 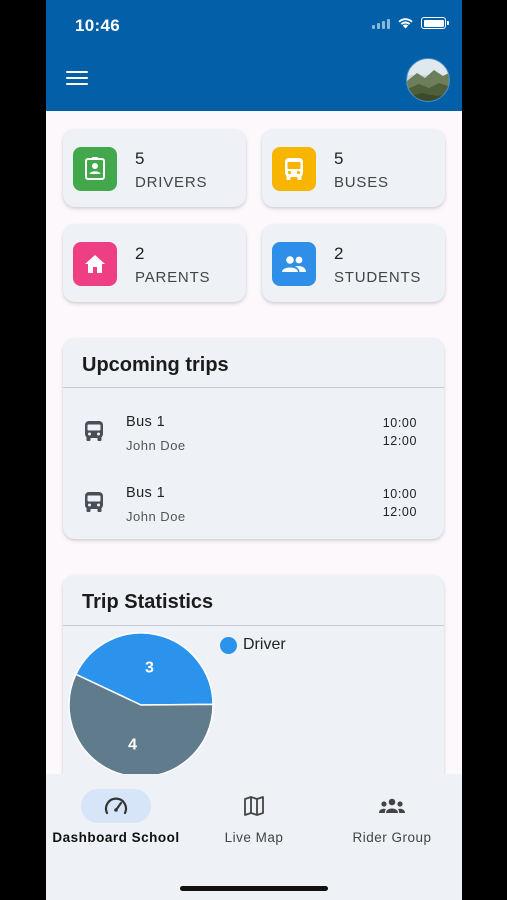 What do you see at coordinates (95, 264) in the screenshot?
I see `home-icon` at bounding box center [95, 264].